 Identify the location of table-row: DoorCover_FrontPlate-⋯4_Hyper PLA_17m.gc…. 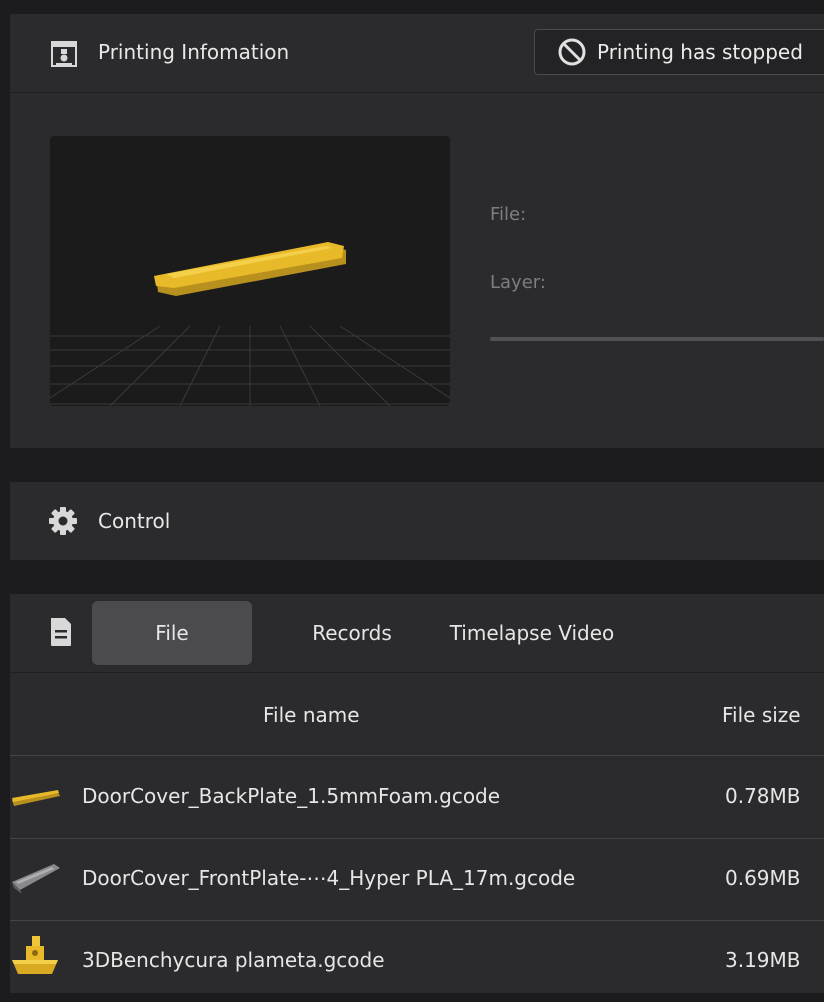
(417, 879).